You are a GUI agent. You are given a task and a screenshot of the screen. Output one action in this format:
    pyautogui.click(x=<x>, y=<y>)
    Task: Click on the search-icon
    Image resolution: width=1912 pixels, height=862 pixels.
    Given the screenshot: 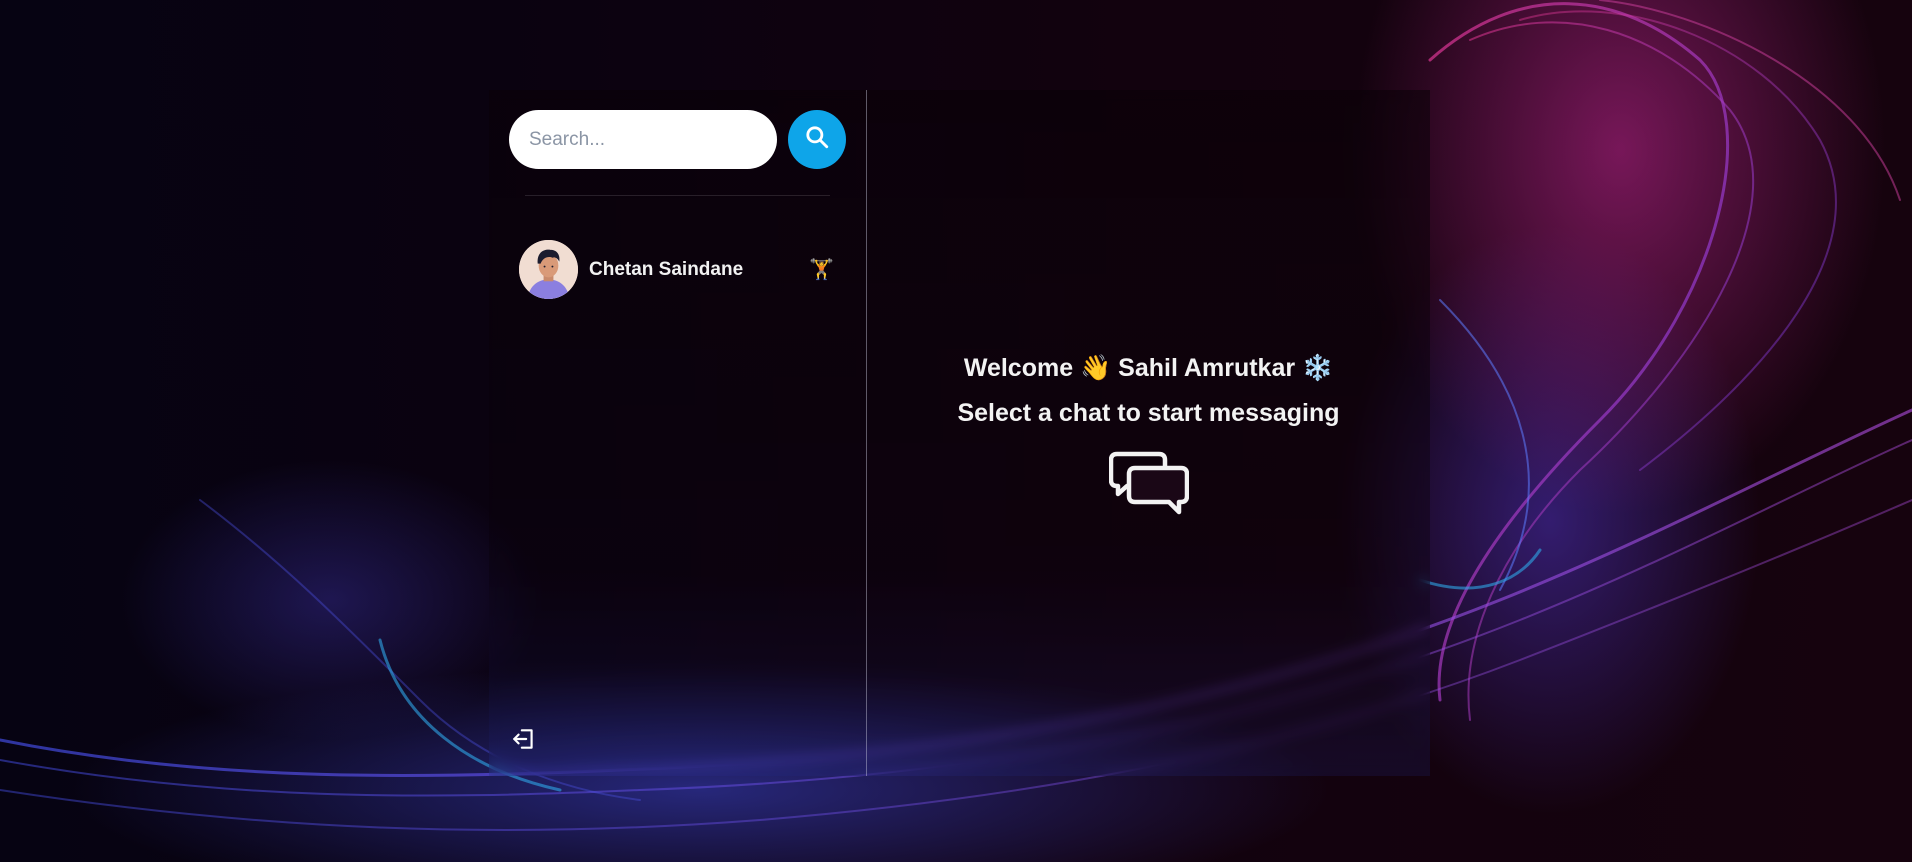 What is the action you would take?
    pyautogui.click(x=817, y=139)
    